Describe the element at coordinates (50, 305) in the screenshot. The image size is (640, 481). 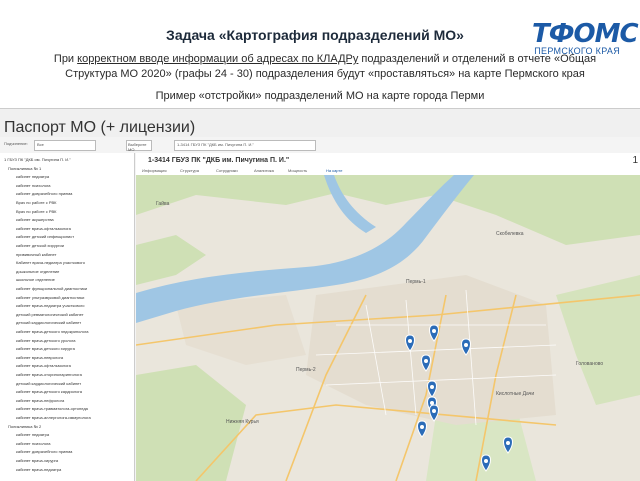
I see `tree-item: кабинет врача-педиатра участкового` at that location.